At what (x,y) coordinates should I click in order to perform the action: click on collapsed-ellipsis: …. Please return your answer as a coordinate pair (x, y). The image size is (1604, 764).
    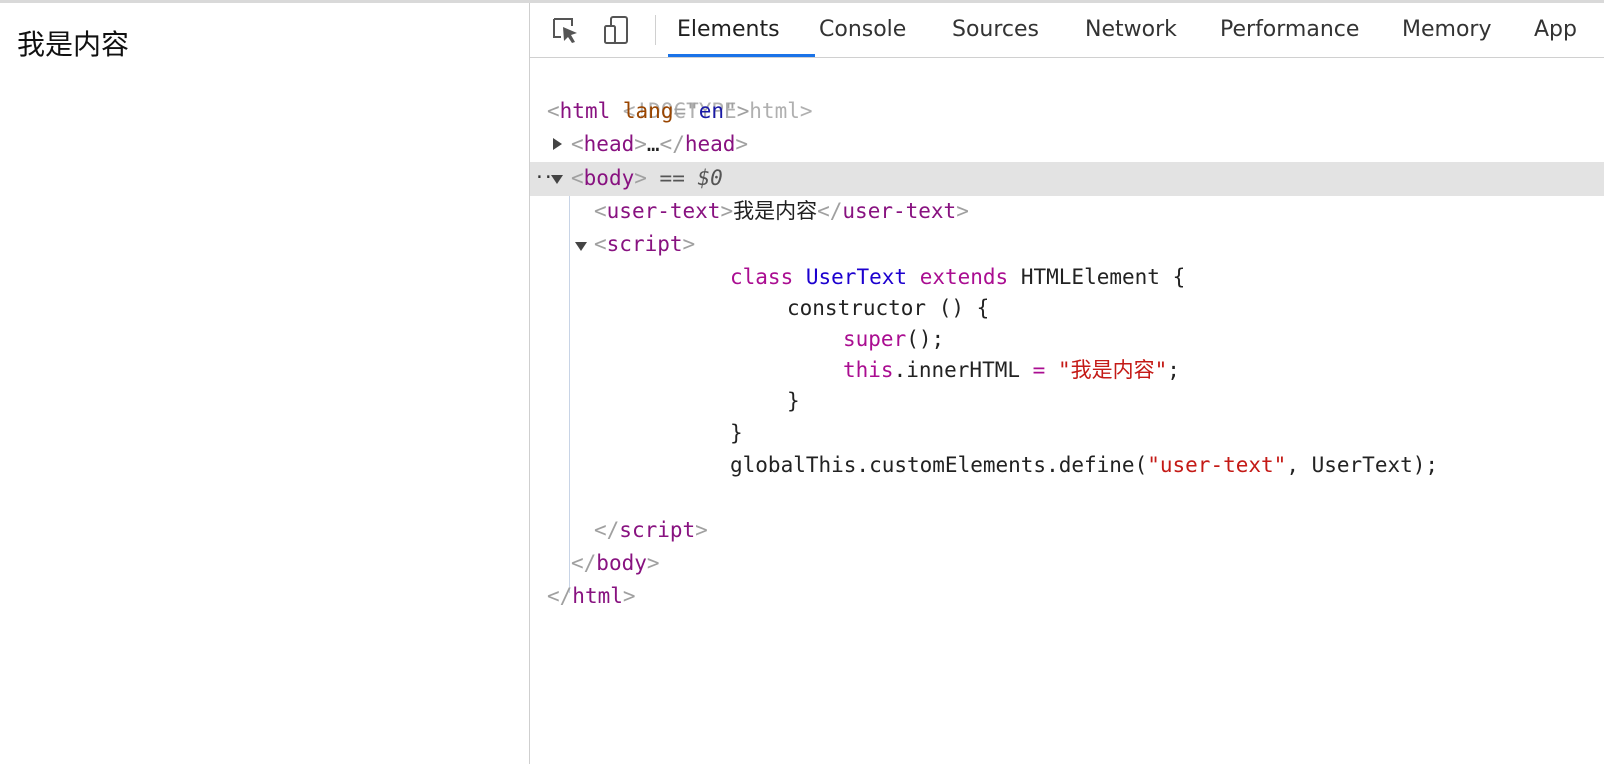
    Looking at the image, I should click on (653, 144).